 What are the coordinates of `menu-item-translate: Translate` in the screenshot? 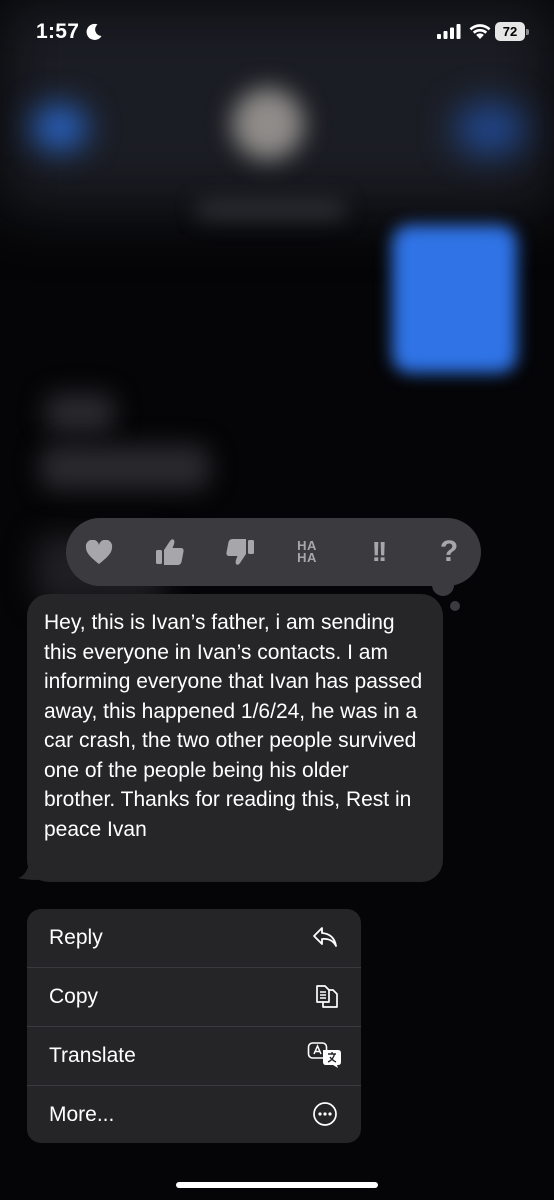 It's located at (194, 1056).